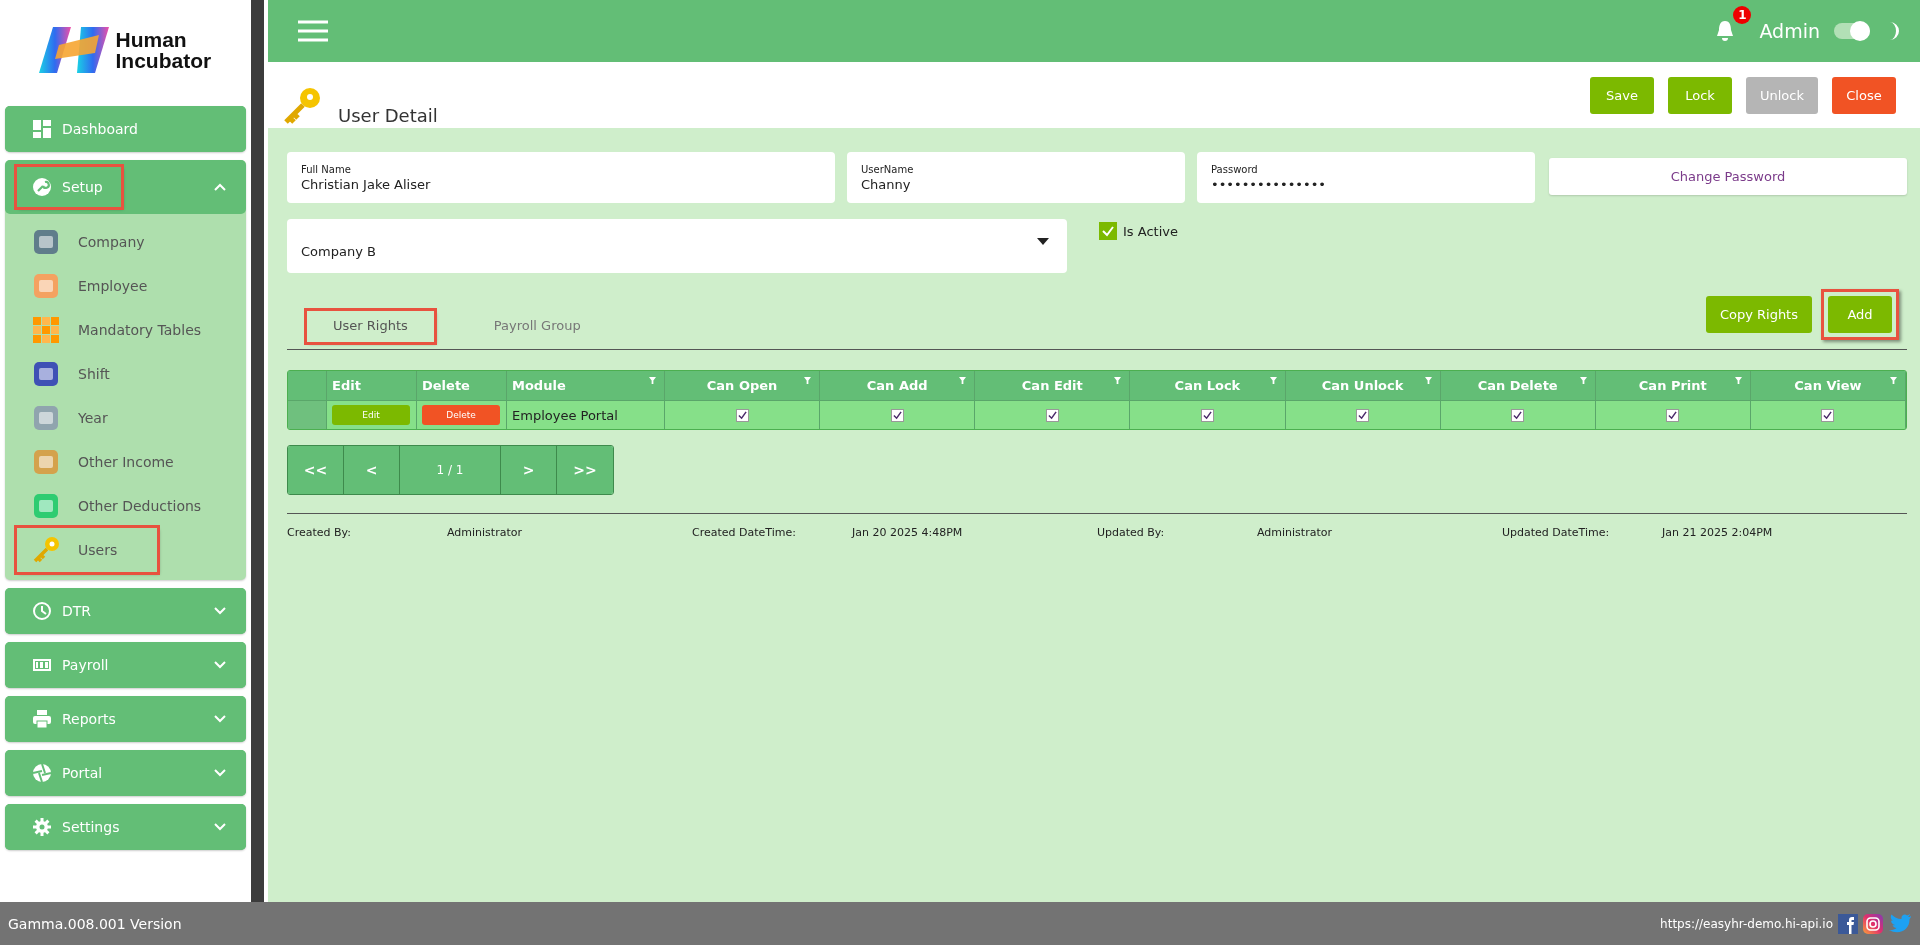  I want to click on username-field: UserName Channy, so click(1016, 177).